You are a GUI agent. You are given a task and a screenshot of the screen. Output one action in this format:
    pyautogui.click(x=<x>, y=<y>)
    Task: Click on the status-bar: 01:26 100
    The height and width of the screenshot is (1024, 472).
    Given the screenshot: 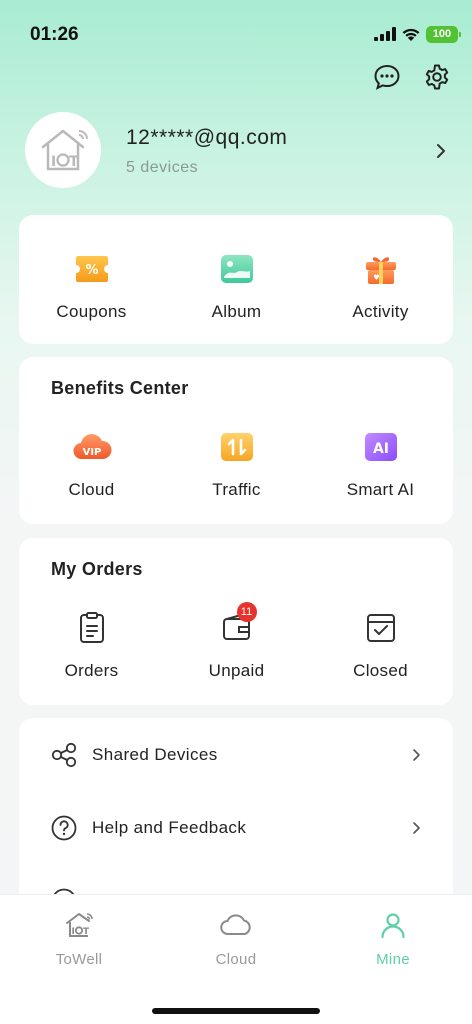 What is the action you would take?
    pyautogui.click(x=236, y=31)
    